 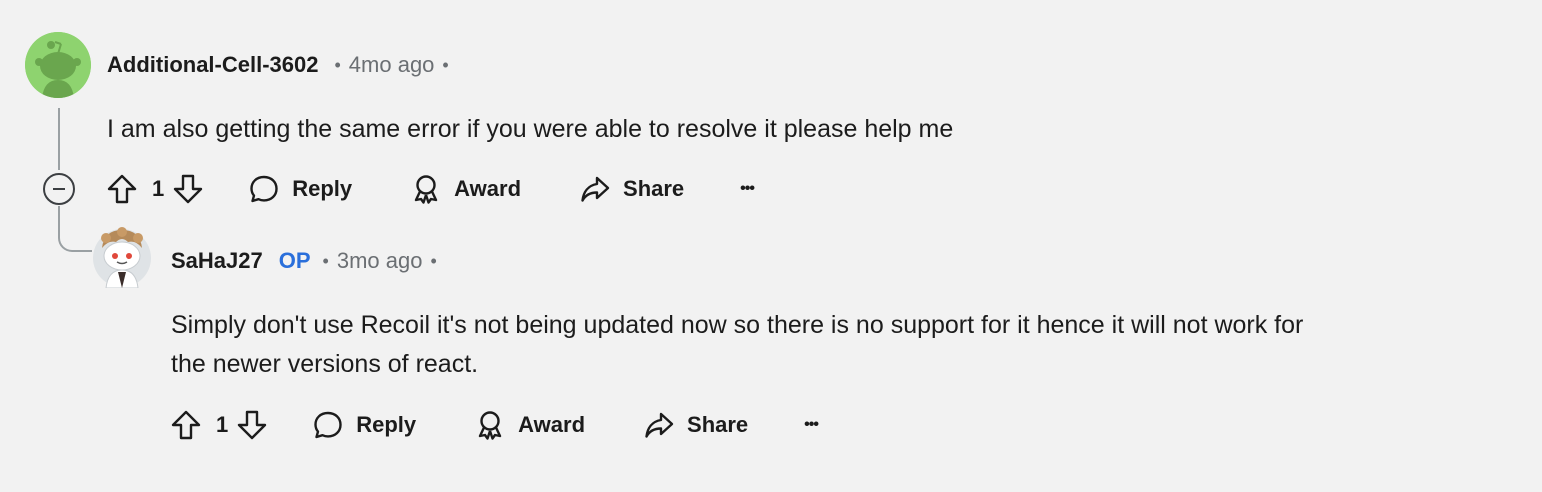 I want to click on comment-meta: SaHaJ27 OP • 3mo ago •, so click(x=308, y=261).